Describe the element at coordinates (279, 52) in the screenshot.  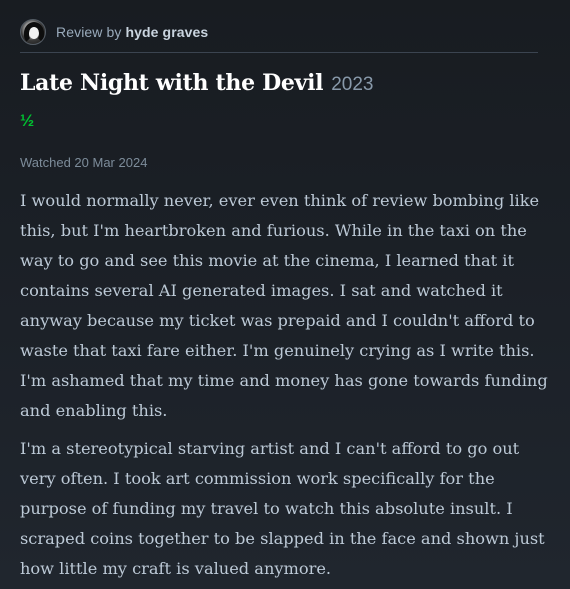
I see `header-divider` at that location.